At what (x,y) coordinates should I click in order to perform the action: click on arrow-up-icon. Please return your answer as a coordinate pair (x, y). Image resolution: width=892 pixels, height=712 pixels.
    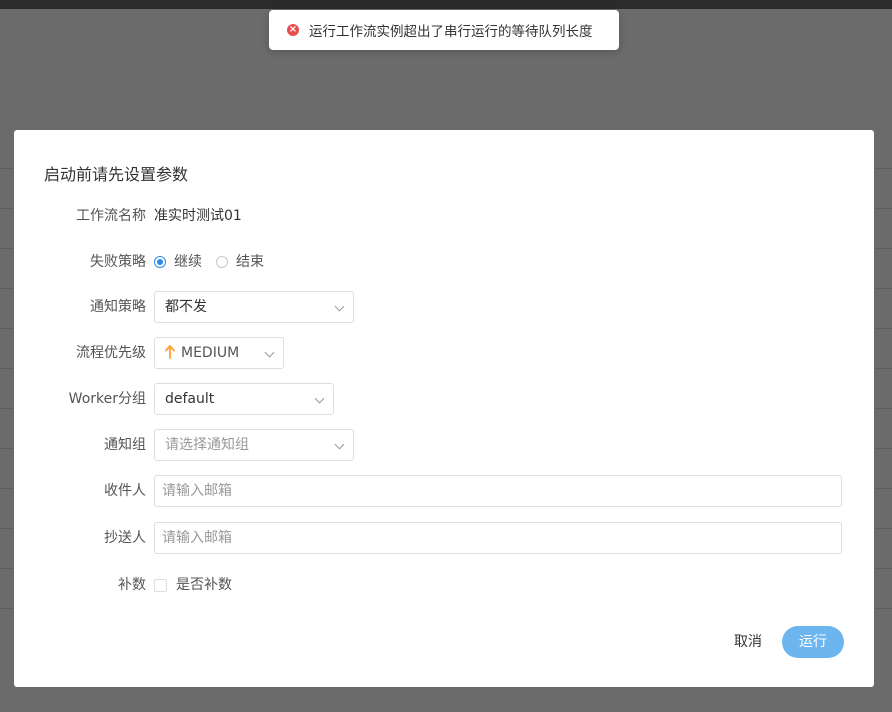
    Looking at the image, I should click on (170, 352).